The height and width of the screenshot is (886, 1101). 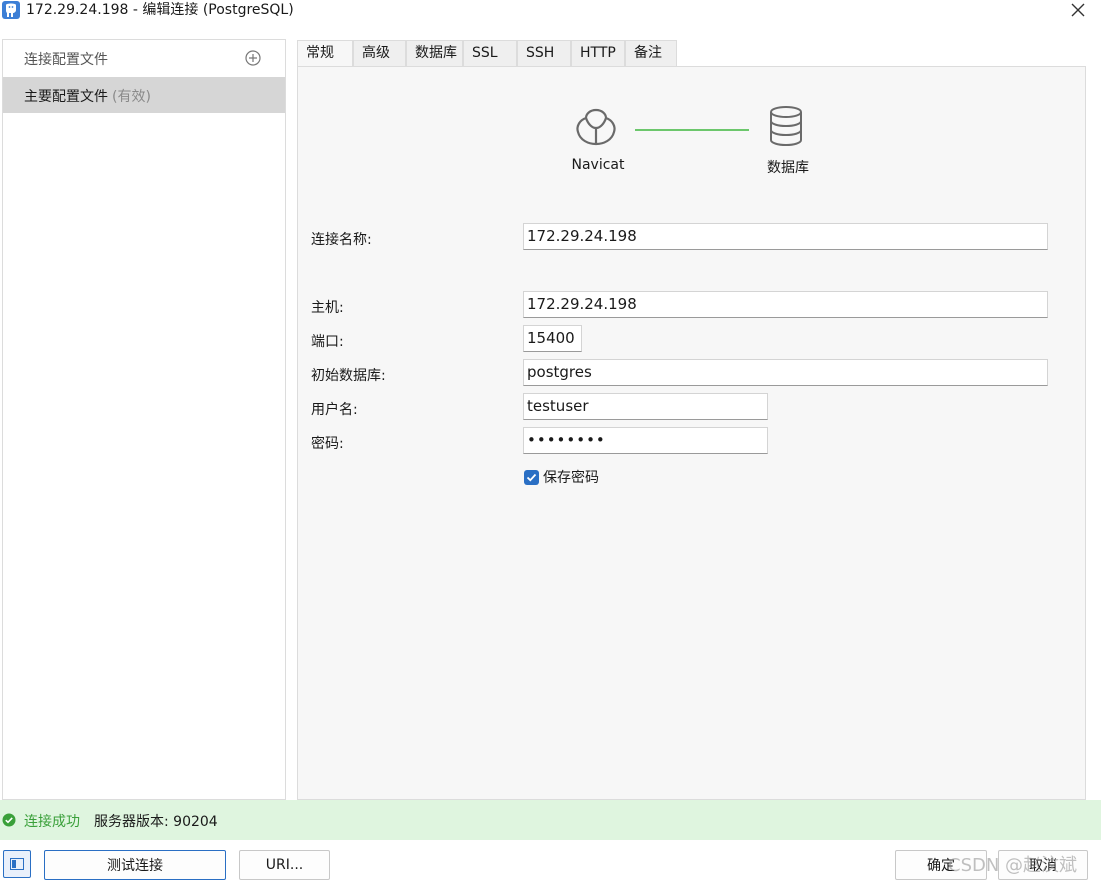 What do you see at coordinates (87, 97) in the screenshot?
I see `profile-item-label: 主要配置文件 (有效)` at bounding box center [87, 97].